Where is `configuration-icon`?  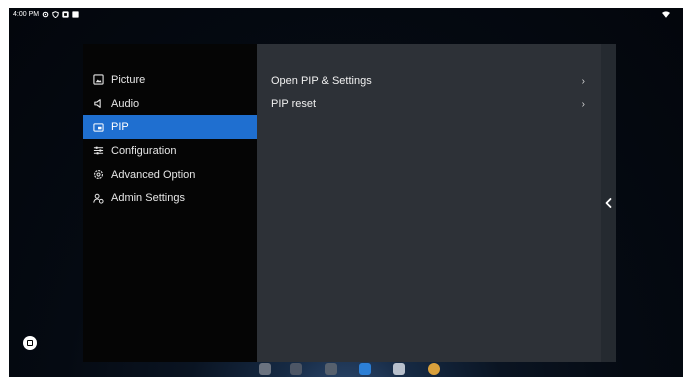
configuration-icon is located at coordinates (98, 150).